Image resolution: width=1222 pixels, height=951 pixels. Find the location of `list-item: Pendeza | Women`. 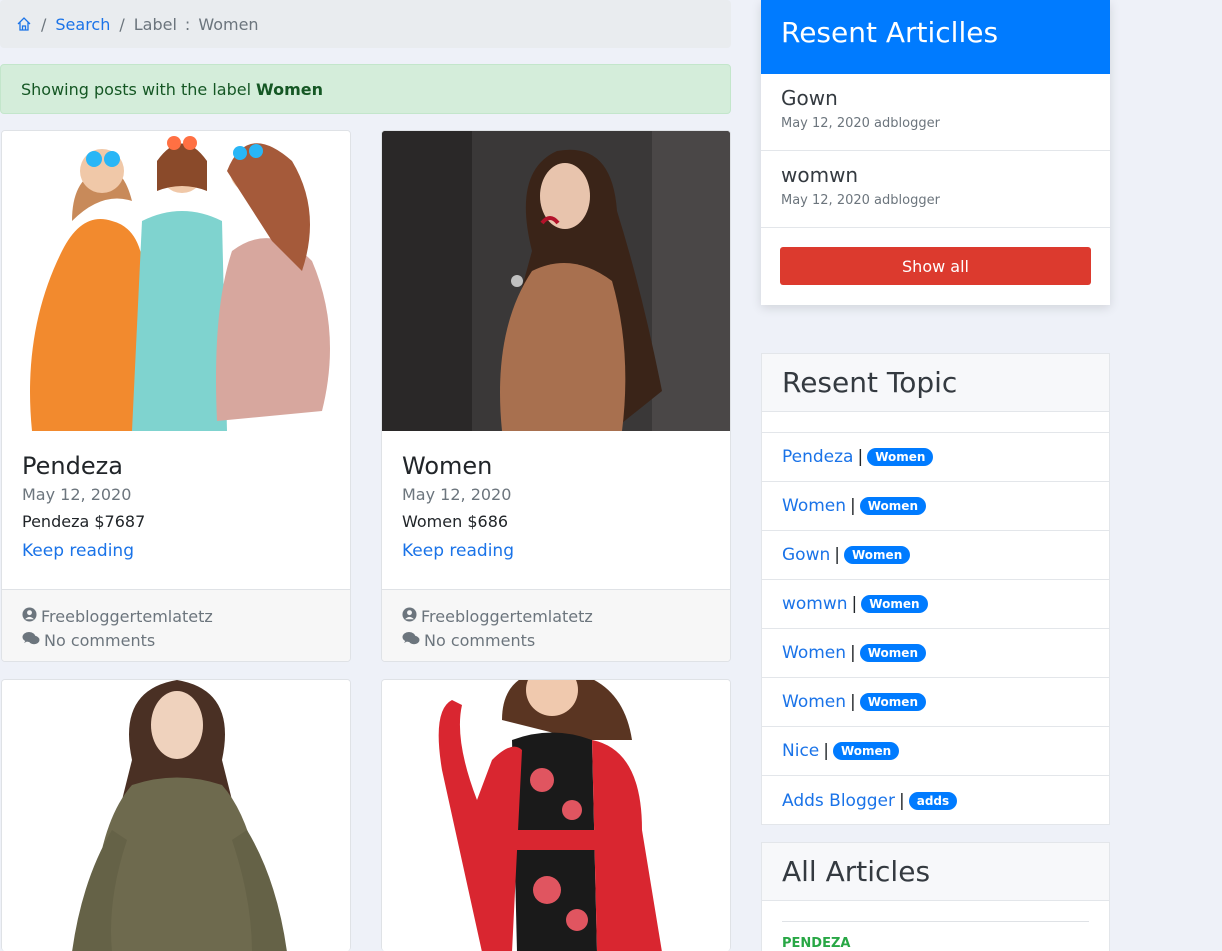

list-item: Pendeza | Women is located at coordinates (935, 457).